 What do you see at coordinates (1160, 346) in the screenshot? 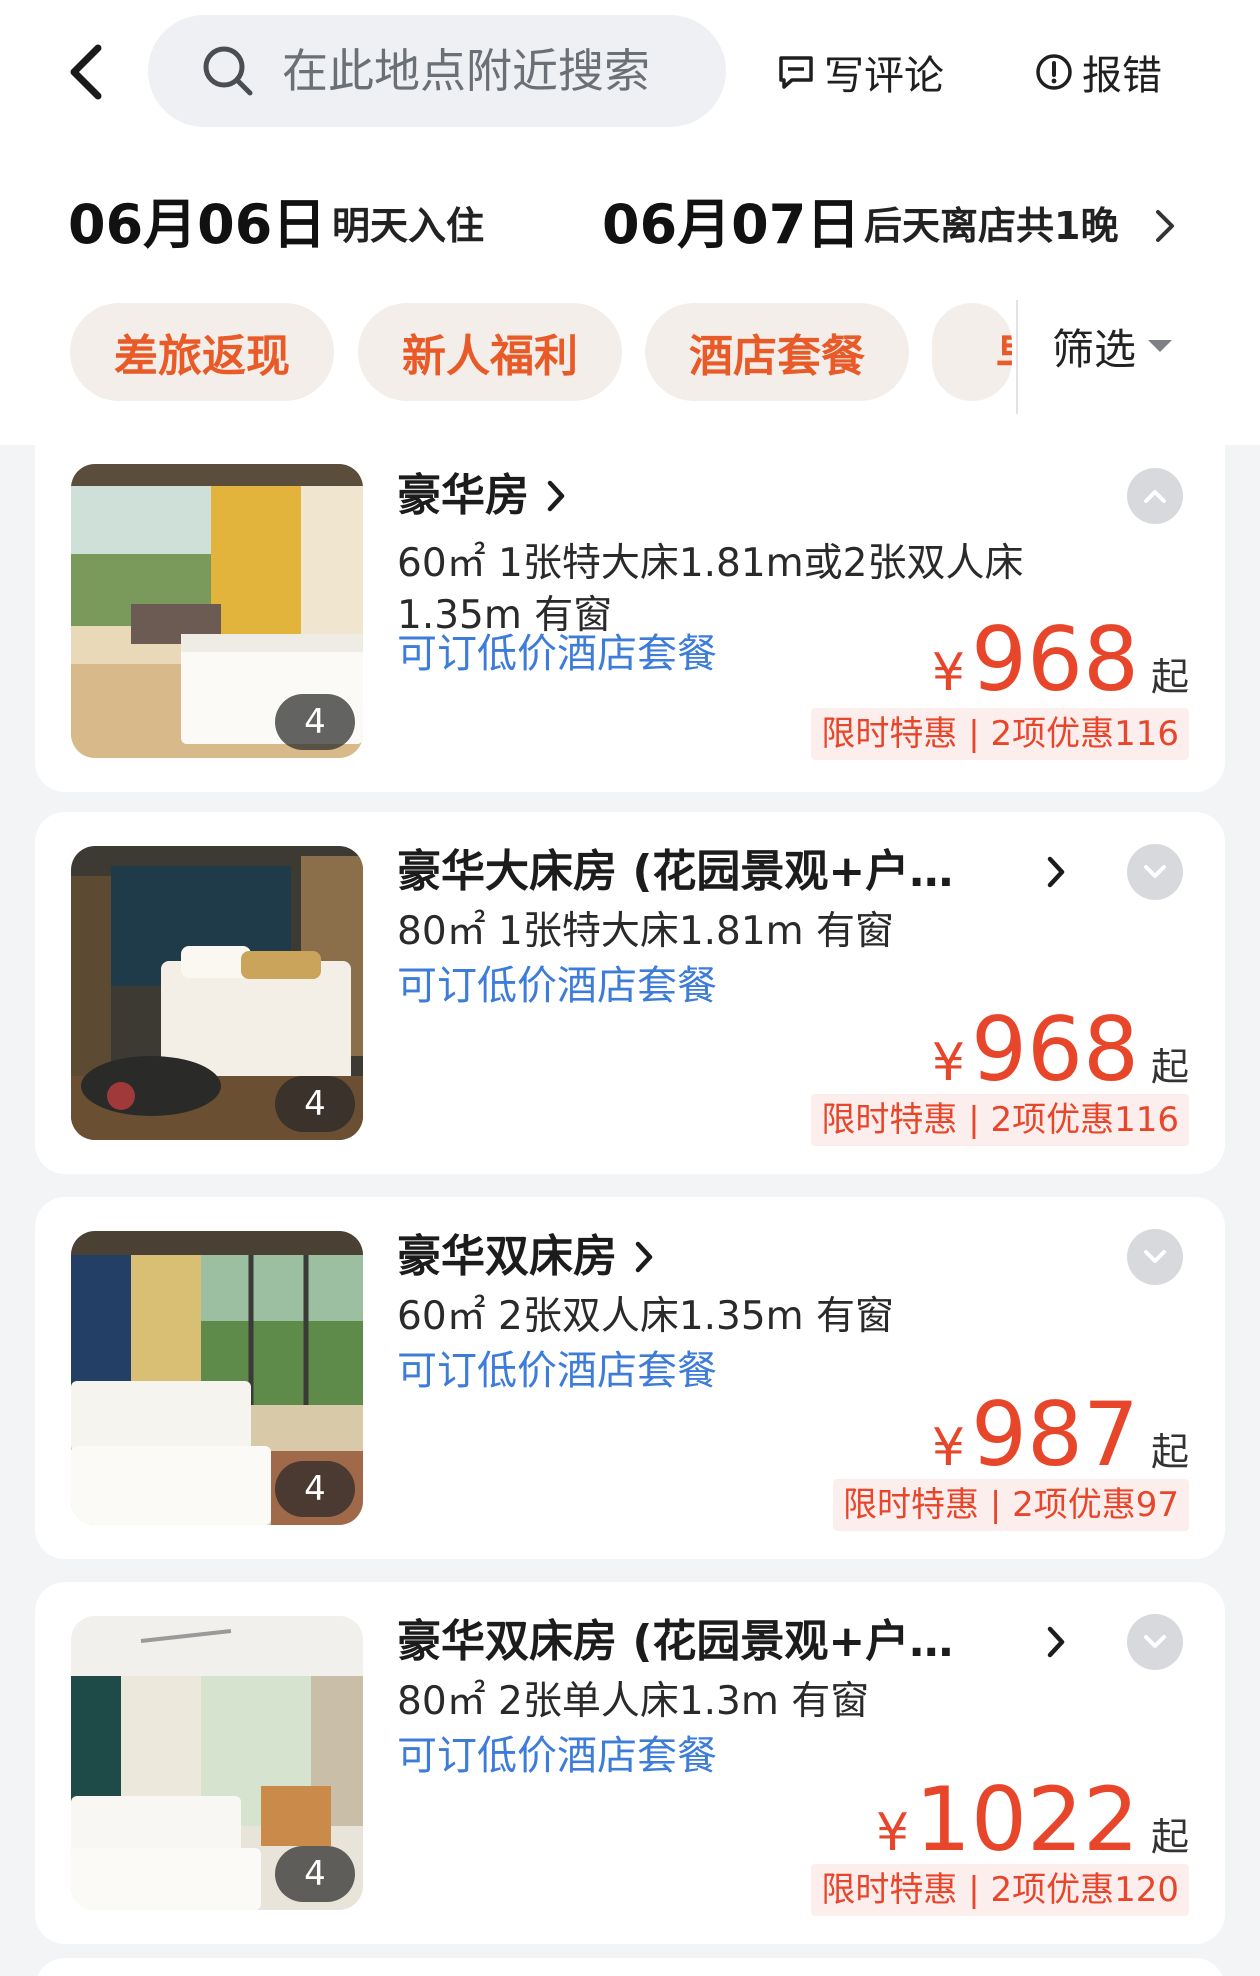
I see `dropdown-triangle-icon` at bounding box center [1160, 346].